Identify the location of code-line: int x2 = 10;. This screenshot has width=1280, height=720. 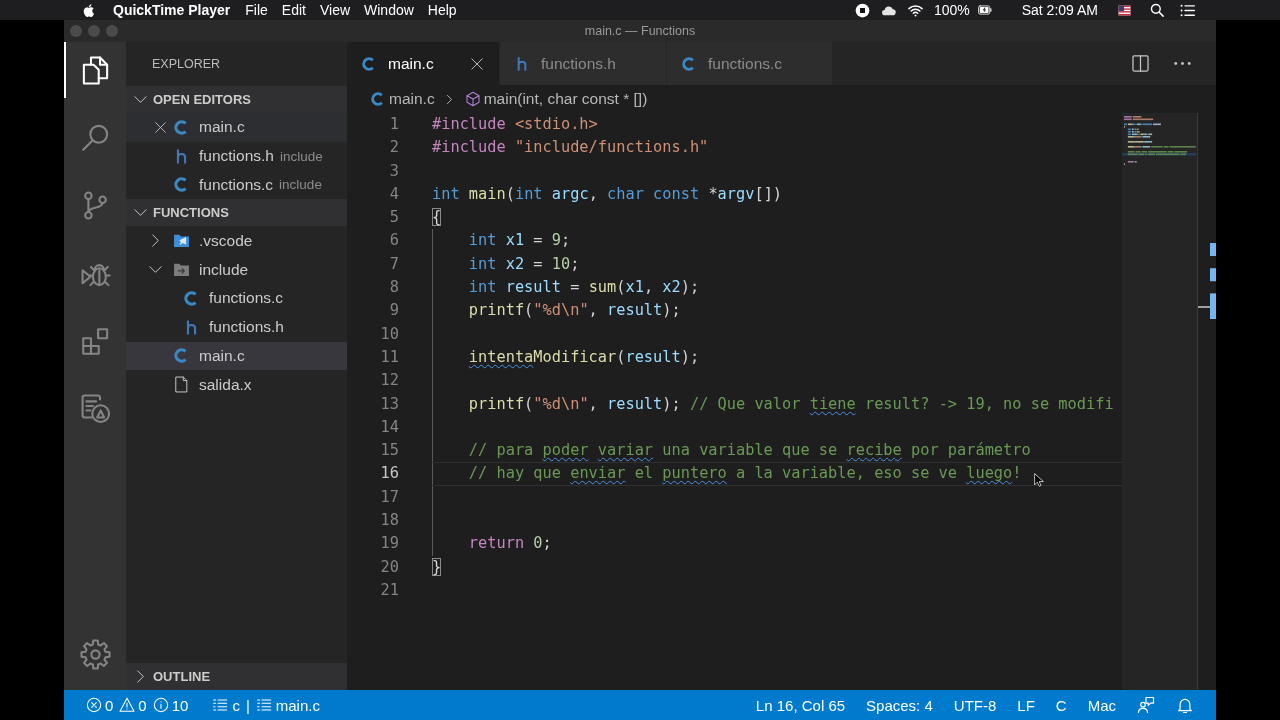
(523, 264).